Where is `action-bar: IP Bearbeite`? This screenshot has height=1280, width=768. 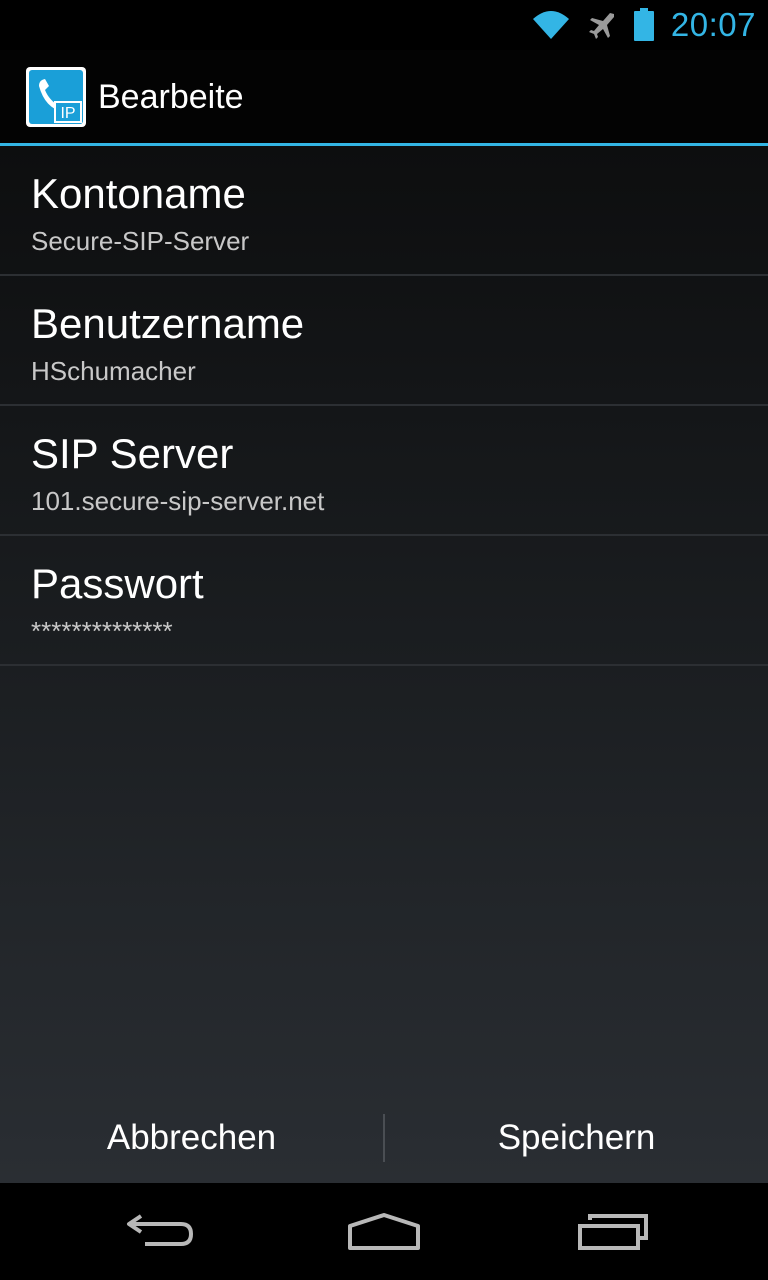 action-bar: IP Bearbeite is located at coordinates (384, 98).